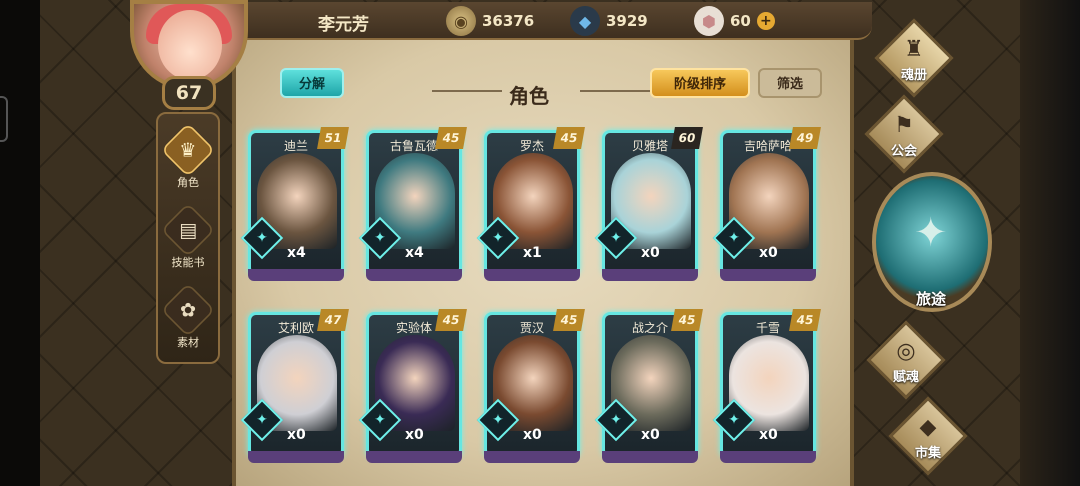 The height and width of the screenshot is (486, 1080). I want to click on side-item-materials: ✿ 素材, so click(188, 318).